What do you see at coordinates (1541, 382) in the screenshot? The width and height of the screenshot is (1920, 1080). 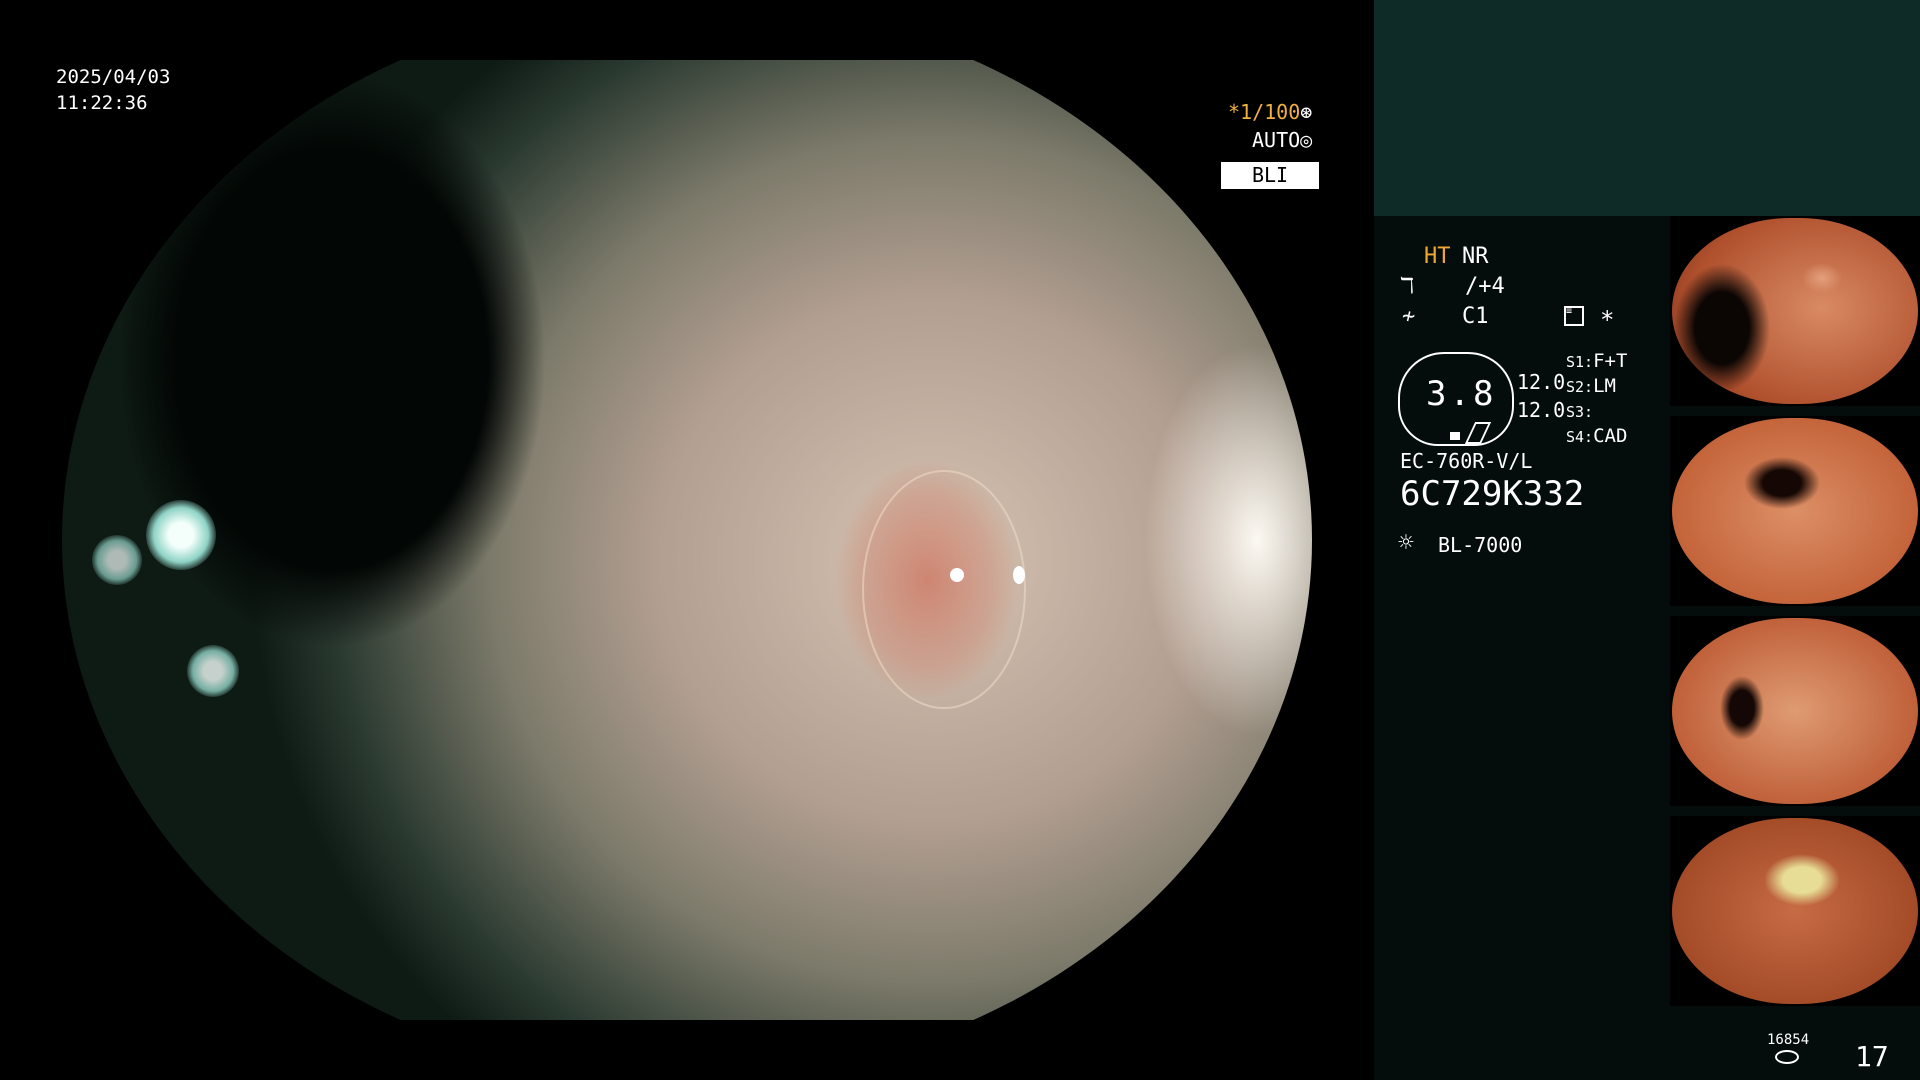 I see `value-readout-1: 12.0` at bounding box center [1541, 382].